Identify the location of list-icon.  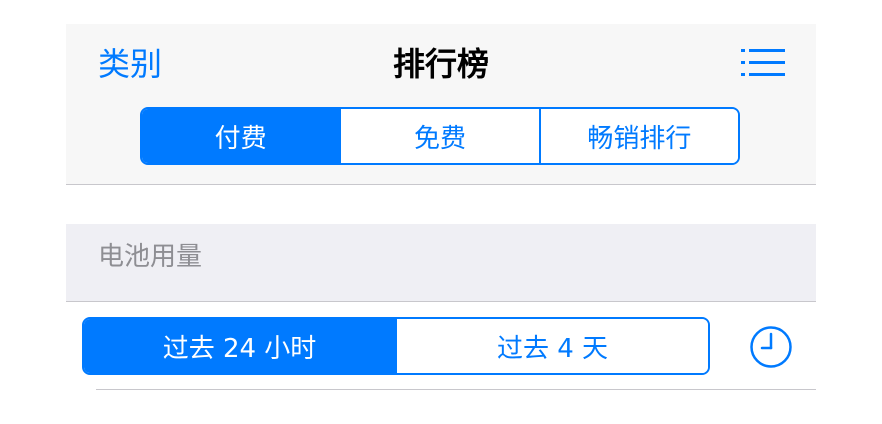
(763, 63).